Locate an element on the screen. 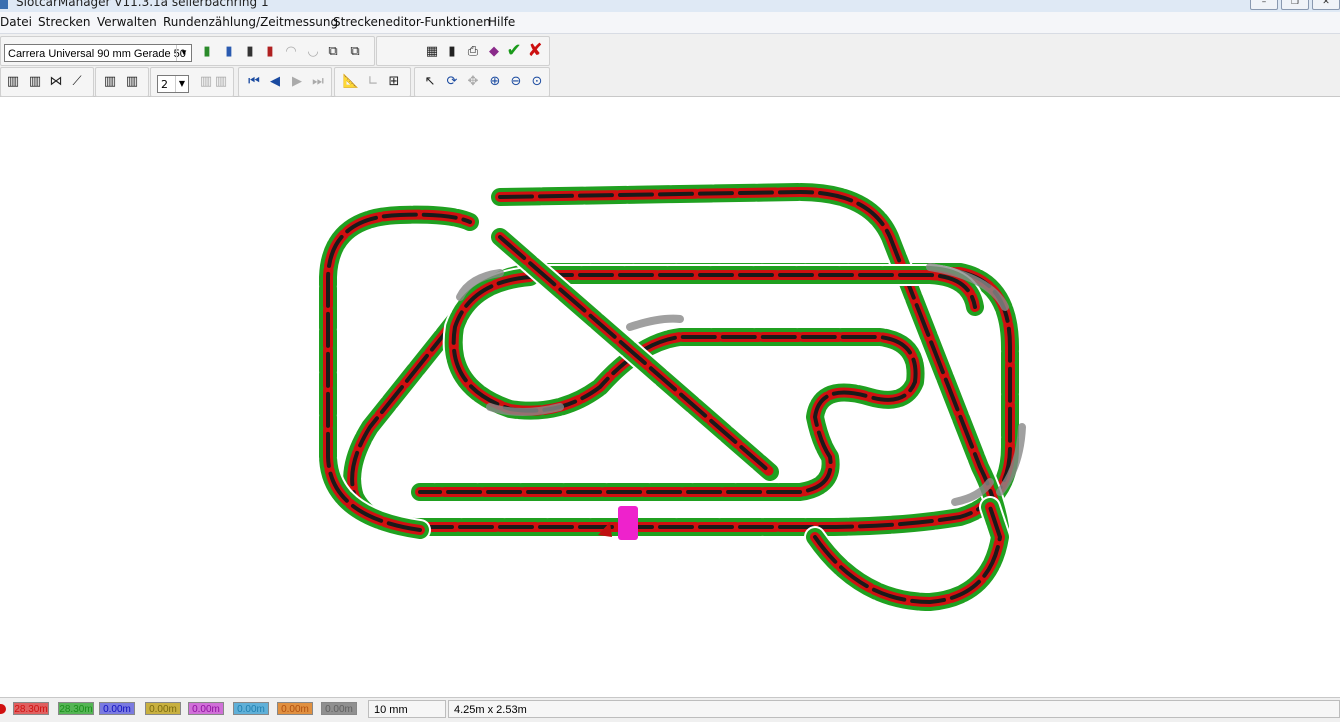 The height and width of the screenshot is (722, 1340). menu-streckeneditor: Streckeneditor-Funktionen is located at coordinates (412, 22).